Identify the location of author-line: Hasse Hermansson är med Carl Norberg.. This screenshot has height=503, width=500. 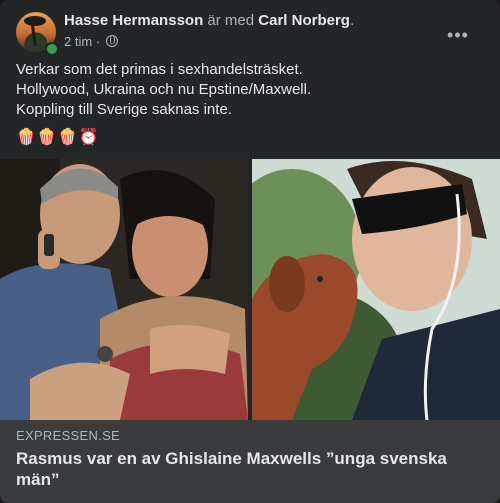
(209, 20).